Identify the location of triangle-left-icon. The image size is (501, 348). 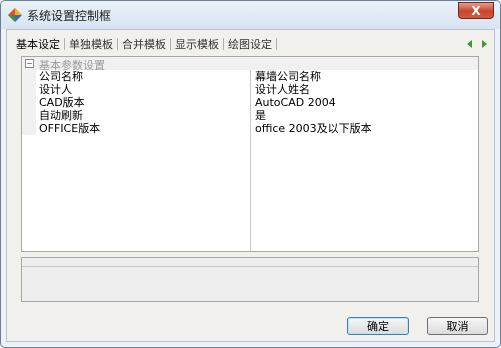
(469, 44).